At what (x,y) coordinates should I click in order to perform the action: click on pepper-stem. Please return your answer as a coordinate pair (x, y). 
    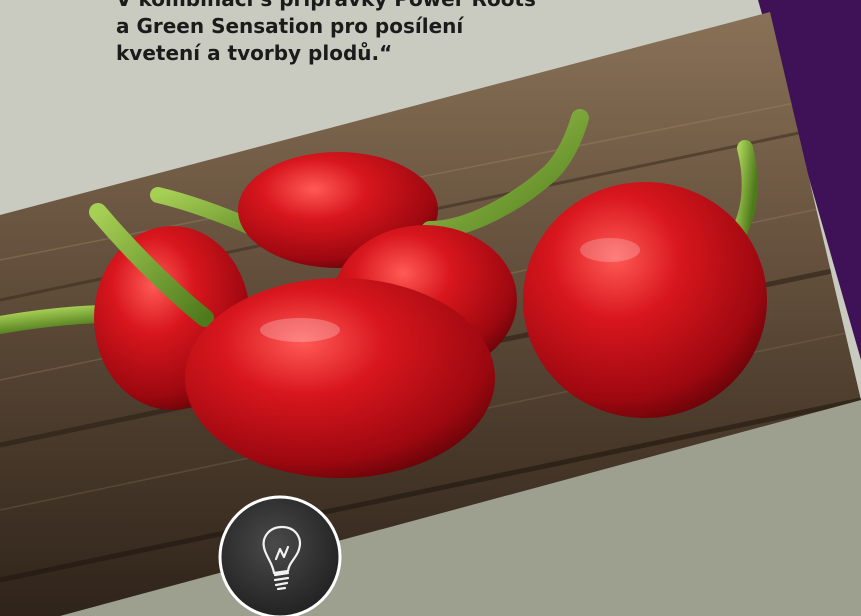
    Looking at the image, I should click on (54, 319).